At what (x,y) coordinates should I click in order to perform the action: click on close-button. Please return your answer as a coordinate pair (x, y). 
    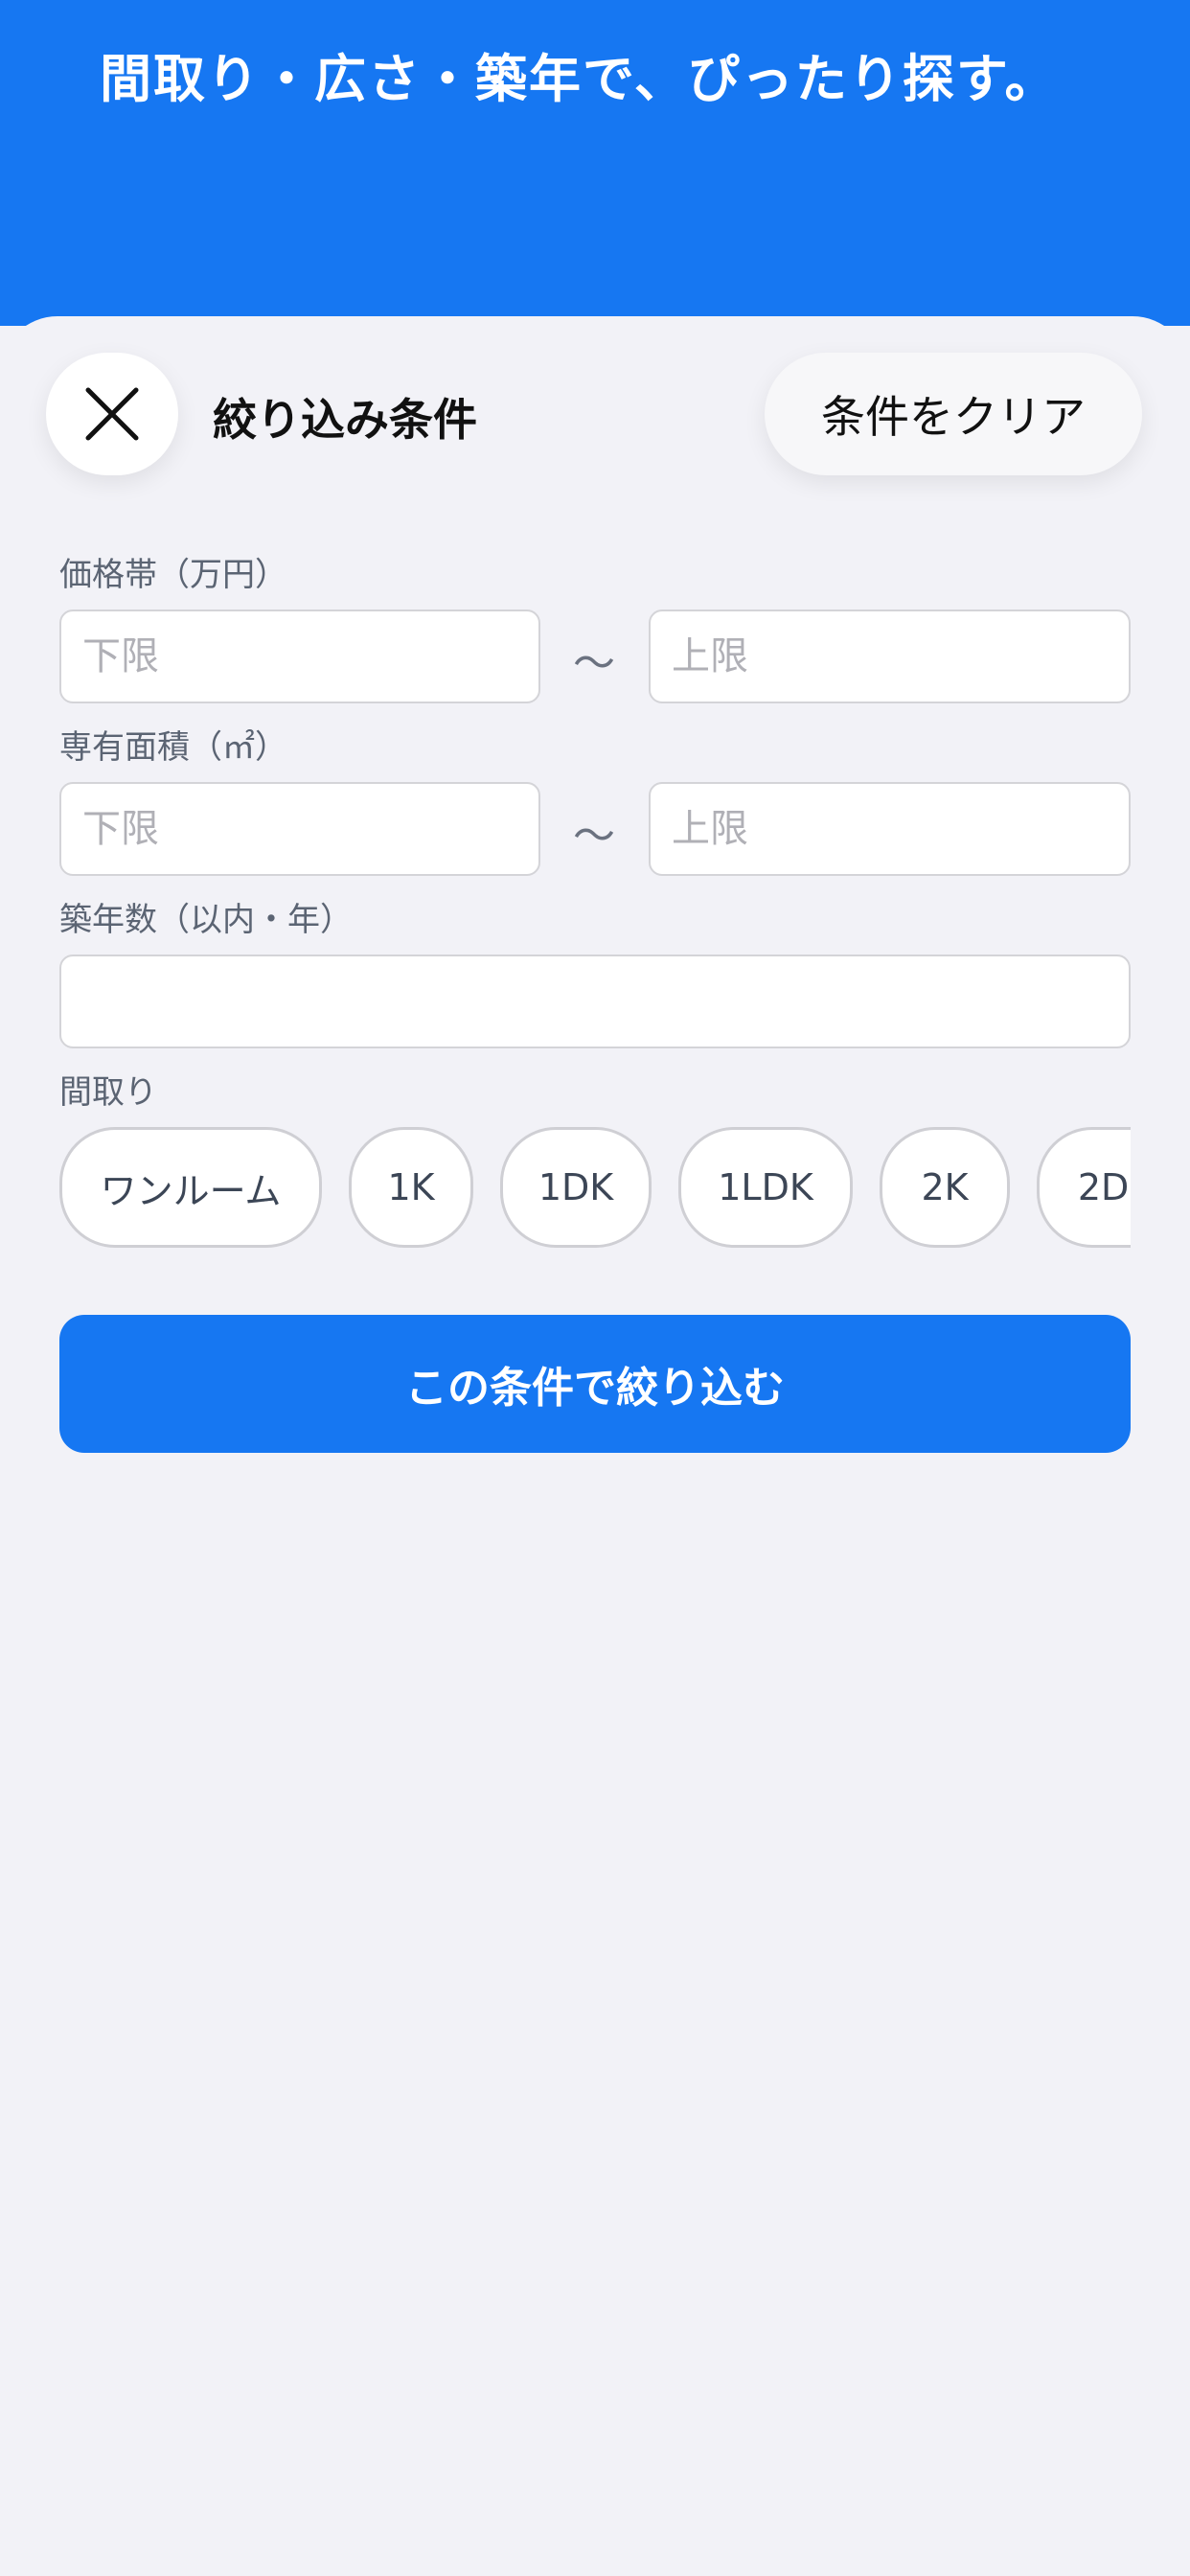
    Looking at the image, I should click on (112, 414).